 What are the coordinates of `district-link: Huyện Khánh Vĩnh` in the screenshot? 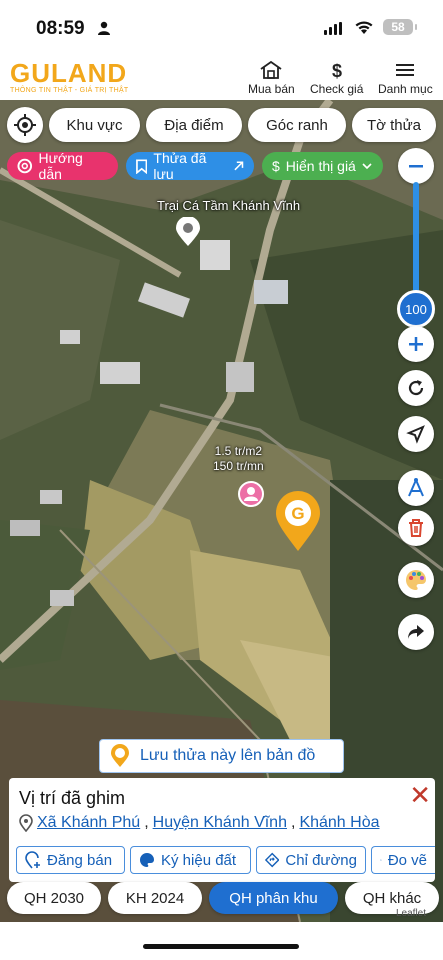 It's located at (220, 823).